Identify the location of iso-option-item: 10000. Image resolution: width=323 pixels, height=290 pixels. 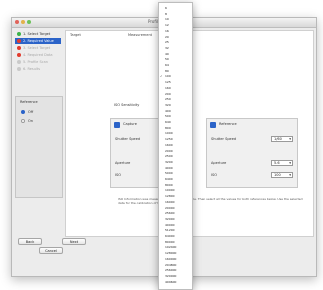
(175, 190).